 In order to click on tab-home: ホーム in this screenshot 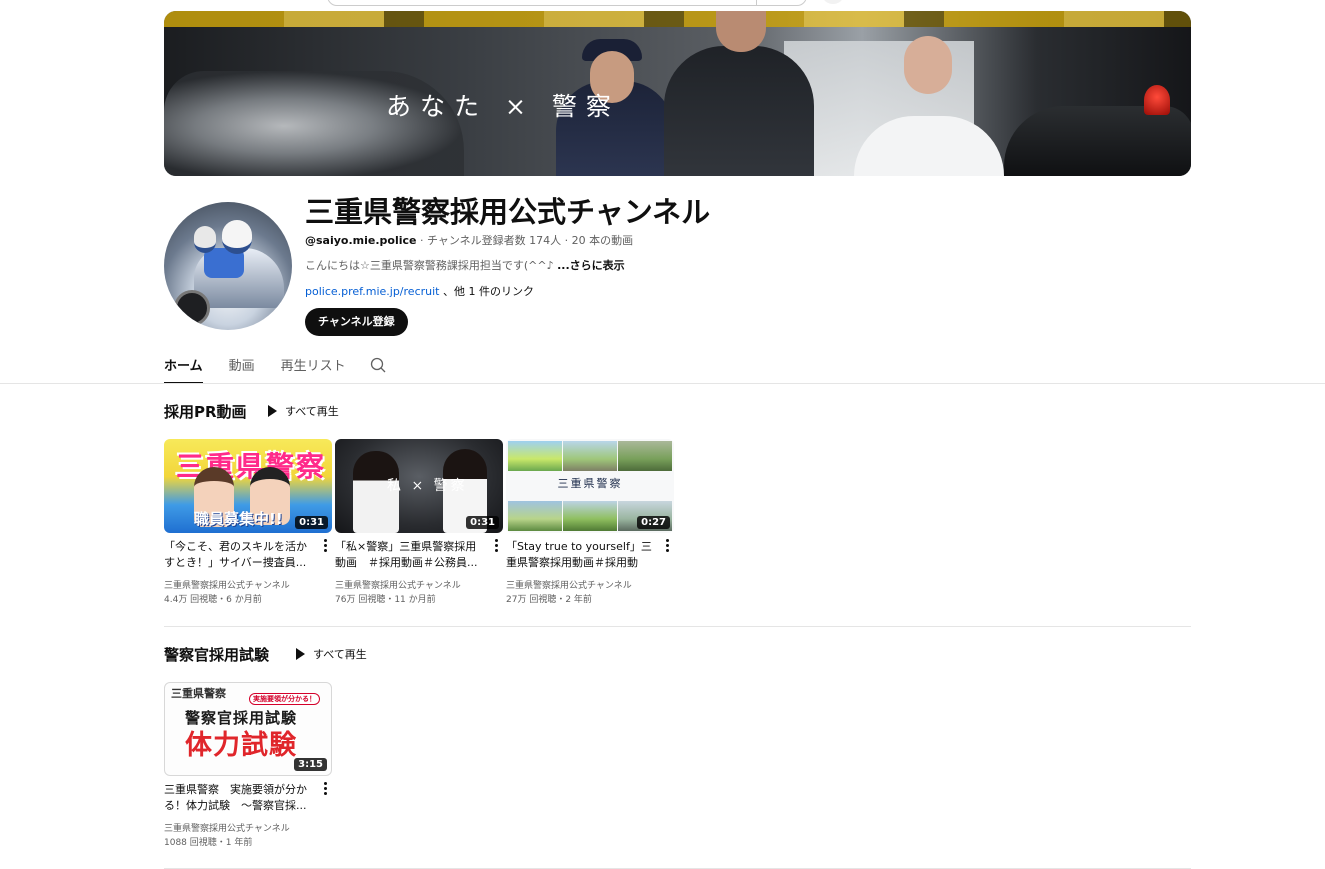, I will do `click(183, 369)`.